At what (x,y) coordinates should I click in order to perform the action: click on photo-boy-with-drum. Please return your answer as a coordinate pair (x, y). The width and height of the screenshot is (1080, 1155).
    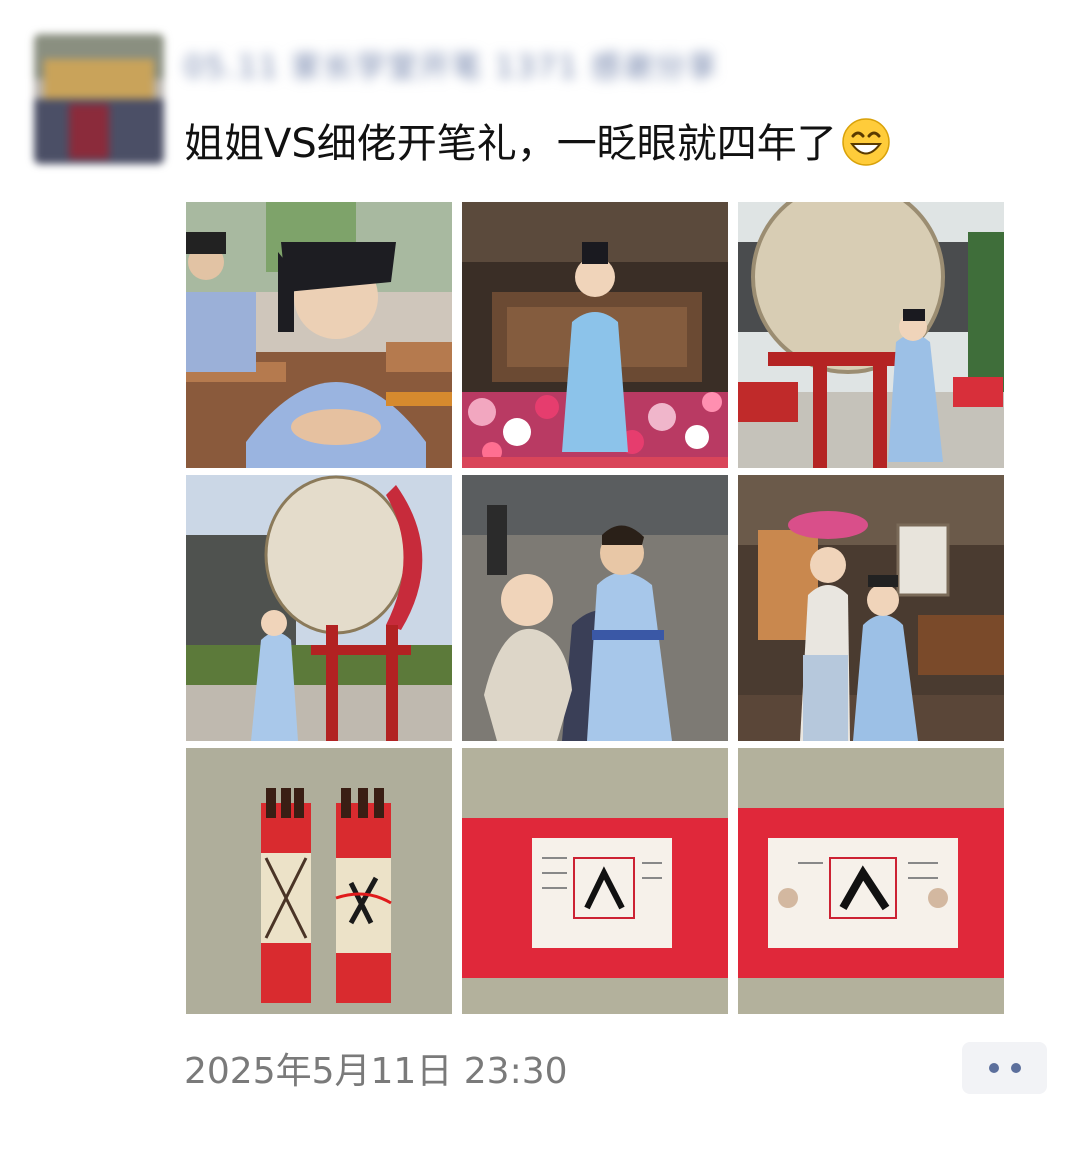
    Looking at the image, I should click on (319, 608).